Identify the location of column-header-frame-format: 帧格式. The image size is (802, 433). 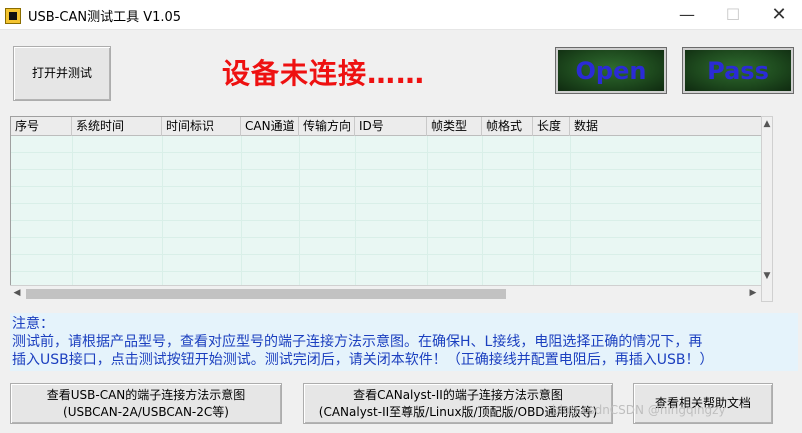
(507, 126).